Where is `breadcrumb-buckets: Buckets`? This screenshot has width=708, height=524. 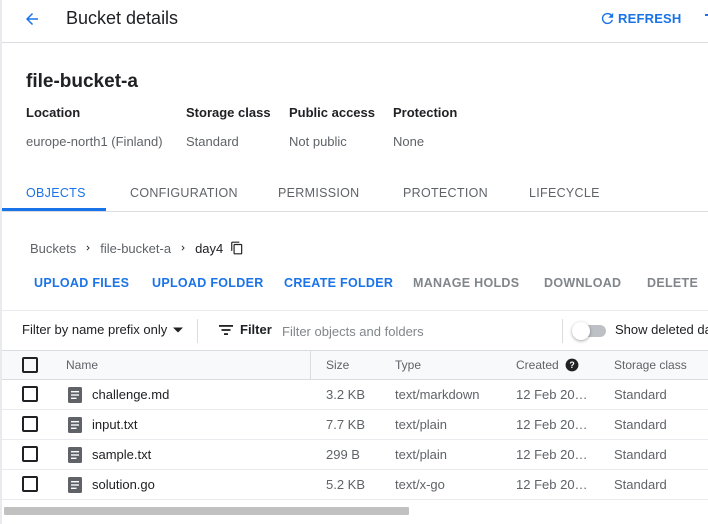
breadcrumb-buckets: Buckets is located at coordinates (53, 248).